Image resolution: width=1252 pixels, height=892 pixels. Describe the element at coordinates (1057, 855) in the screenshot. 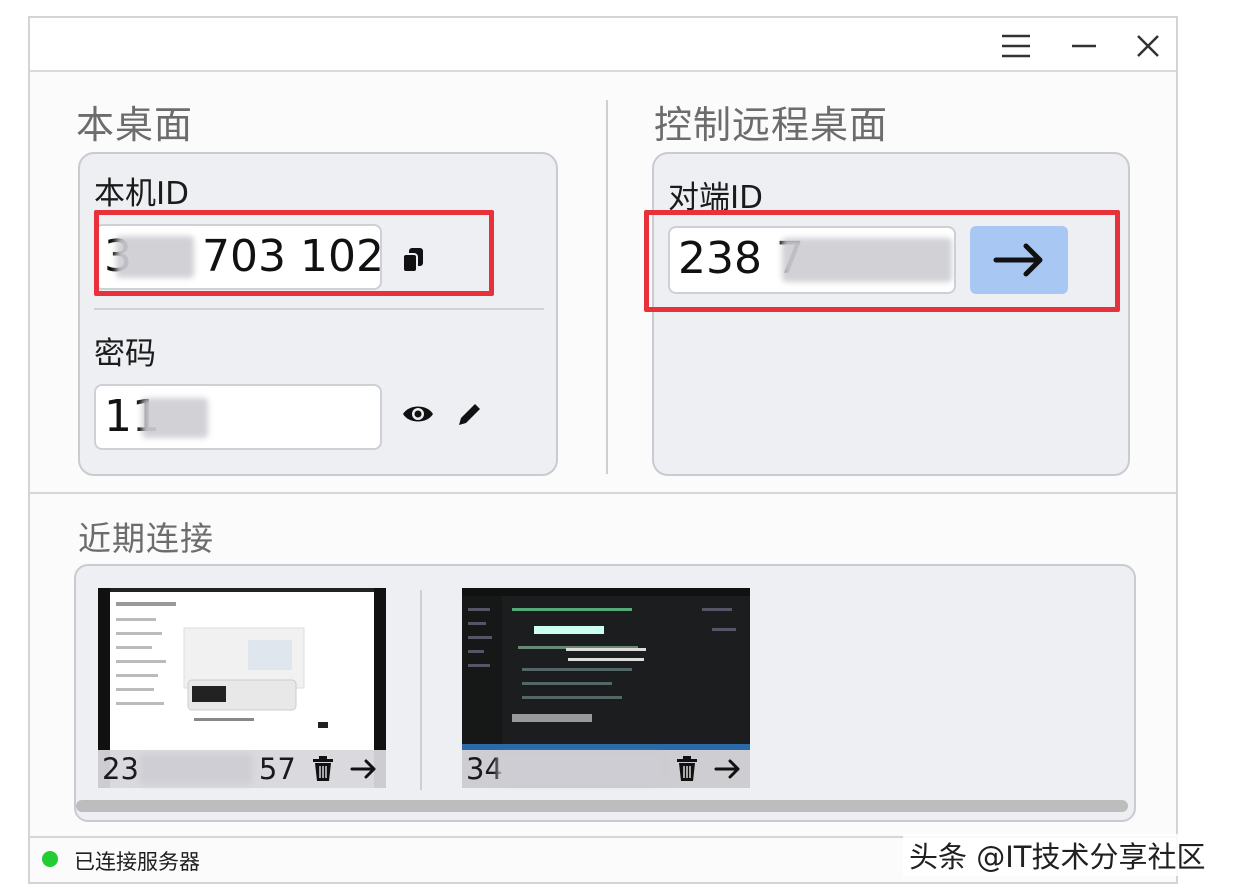

I see `watermark: 头条 @IT技术分享社区` at that location.